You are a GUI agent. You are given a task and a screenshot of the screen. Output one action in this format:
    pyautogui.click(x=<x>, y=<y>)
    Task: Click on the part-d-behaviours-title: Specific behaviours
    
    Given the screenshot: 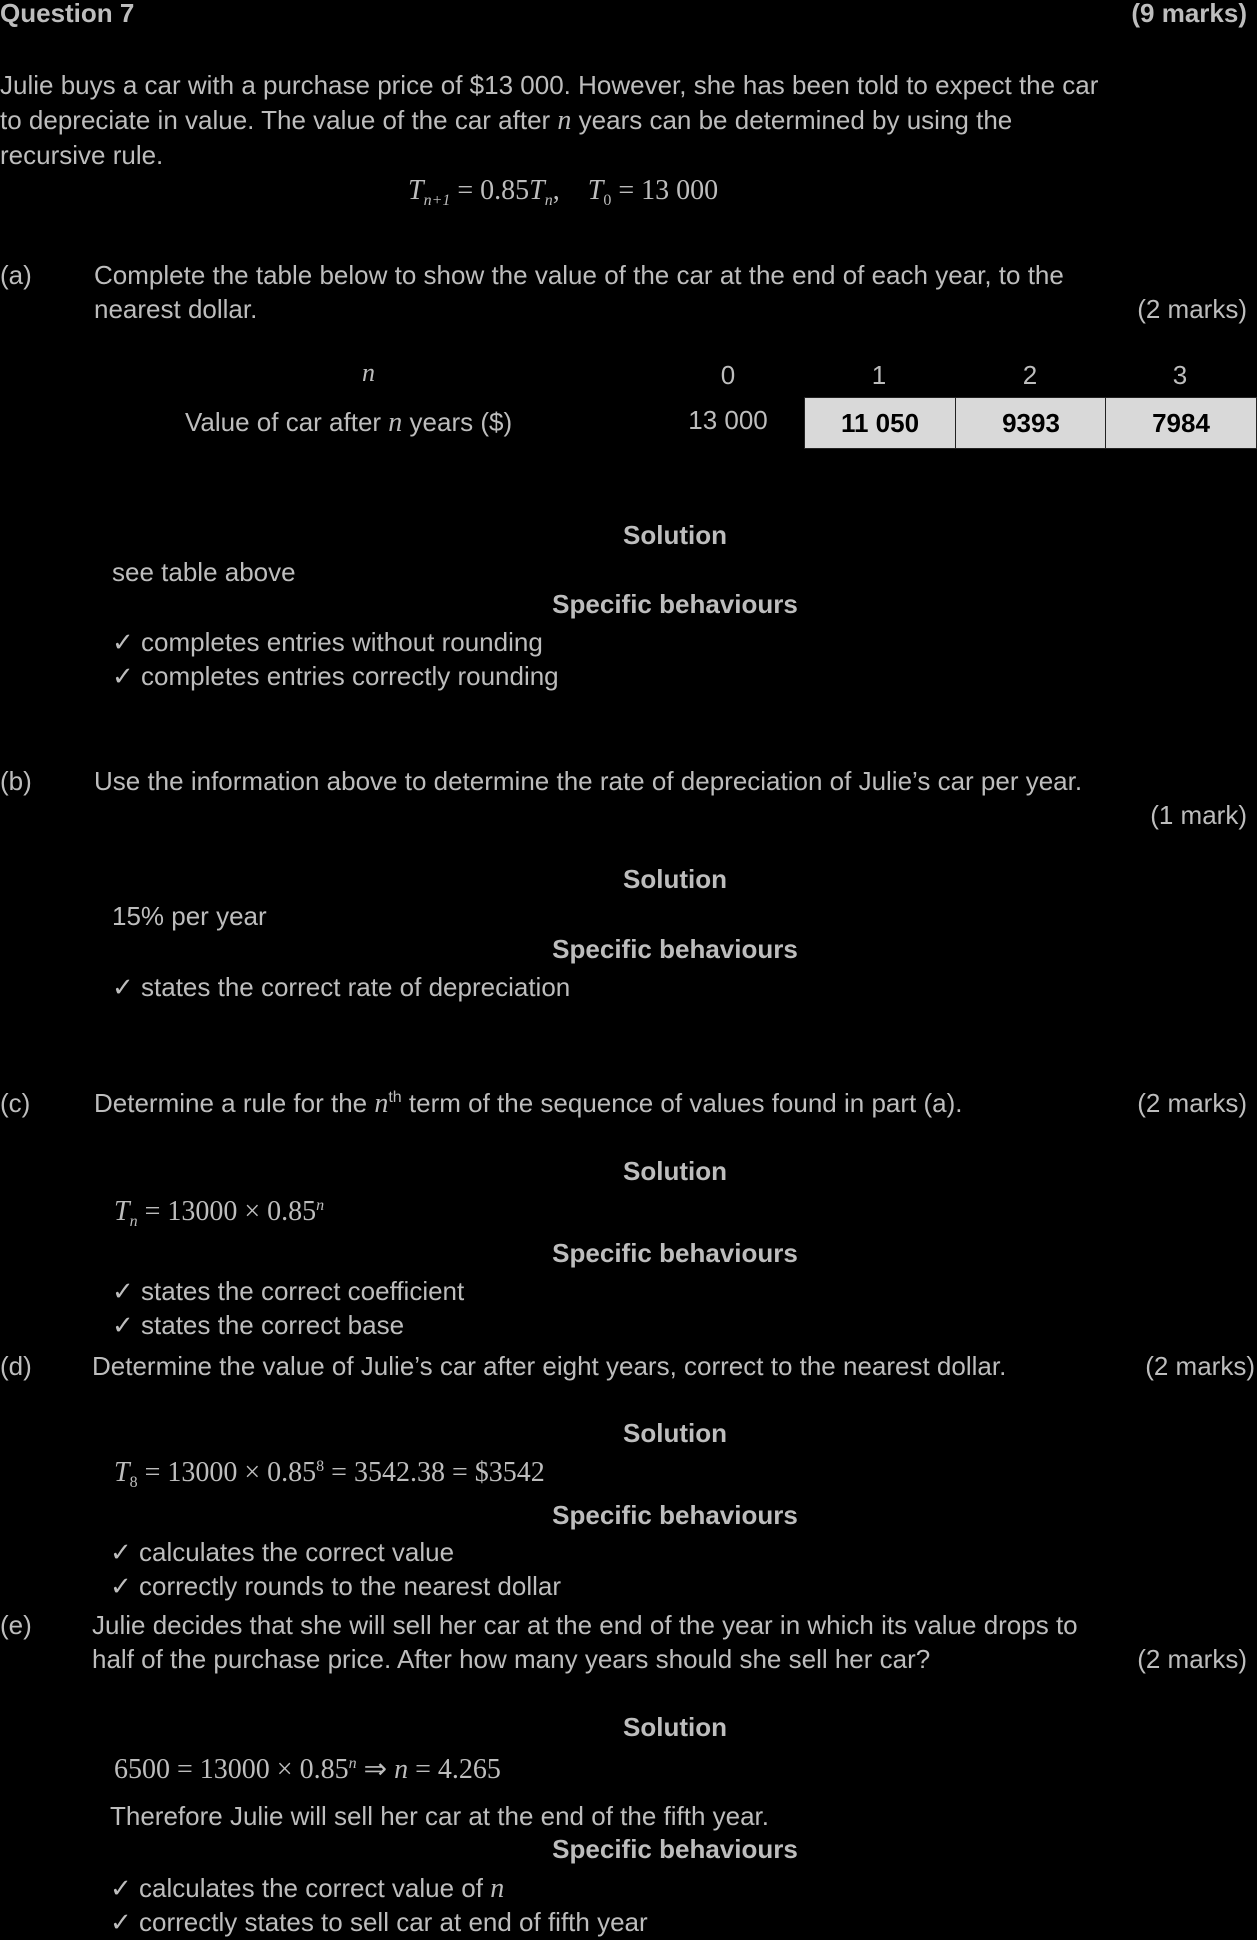 What is the action you would take?
    pyautogui.click(x=675, y=1515)
    